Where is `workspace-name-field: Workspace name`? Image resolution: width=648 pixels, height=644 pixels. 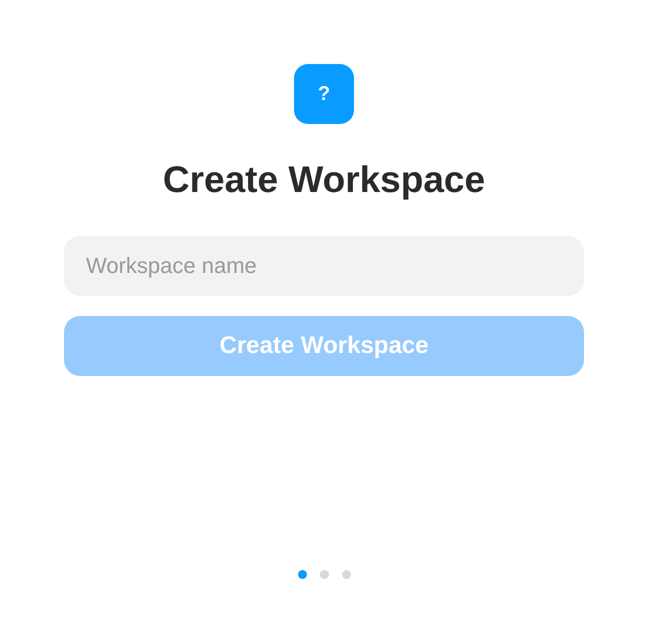 workspace-name-field: Workspace name is located at coordinates (324, 266).